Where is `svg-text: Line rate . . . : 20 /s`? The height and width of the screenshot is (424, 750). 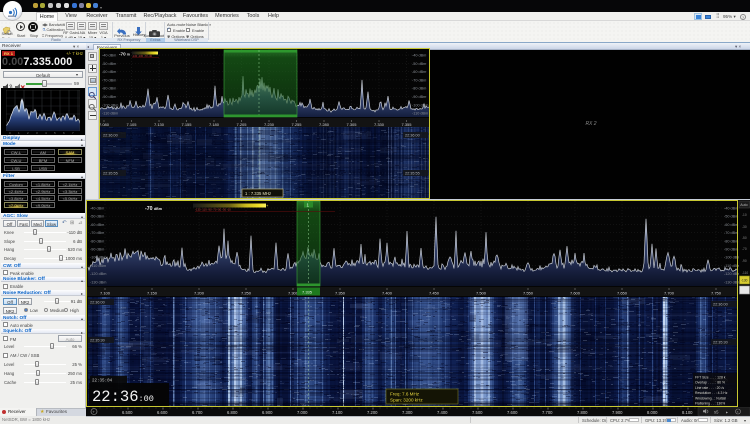 svg-text: Line rate . . . : 20 /s is located at coordinates (709, 388).